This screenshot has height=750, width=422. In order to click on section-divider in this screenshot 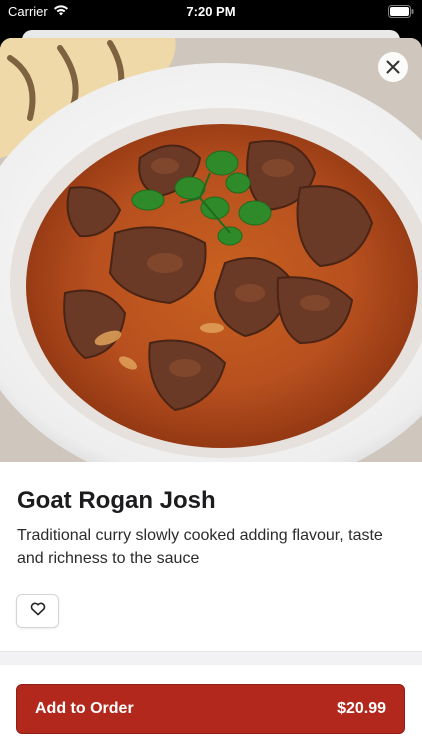, I will do `click(211, 658)`.